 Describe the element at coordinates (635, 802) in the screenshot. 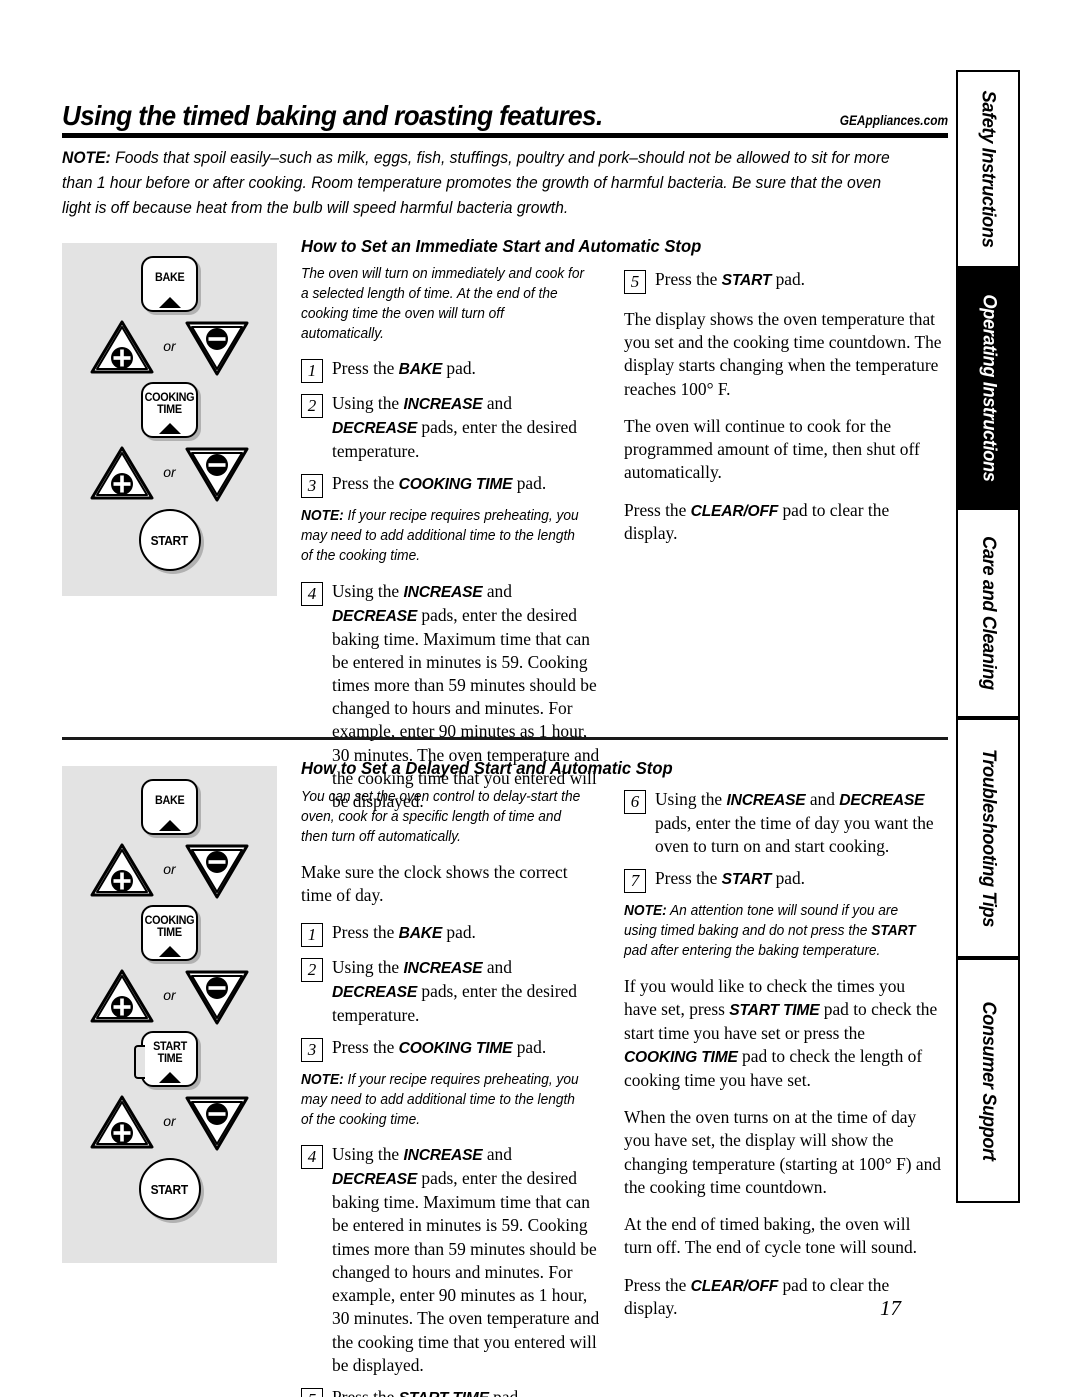

I see `step-number: 6` at that location.